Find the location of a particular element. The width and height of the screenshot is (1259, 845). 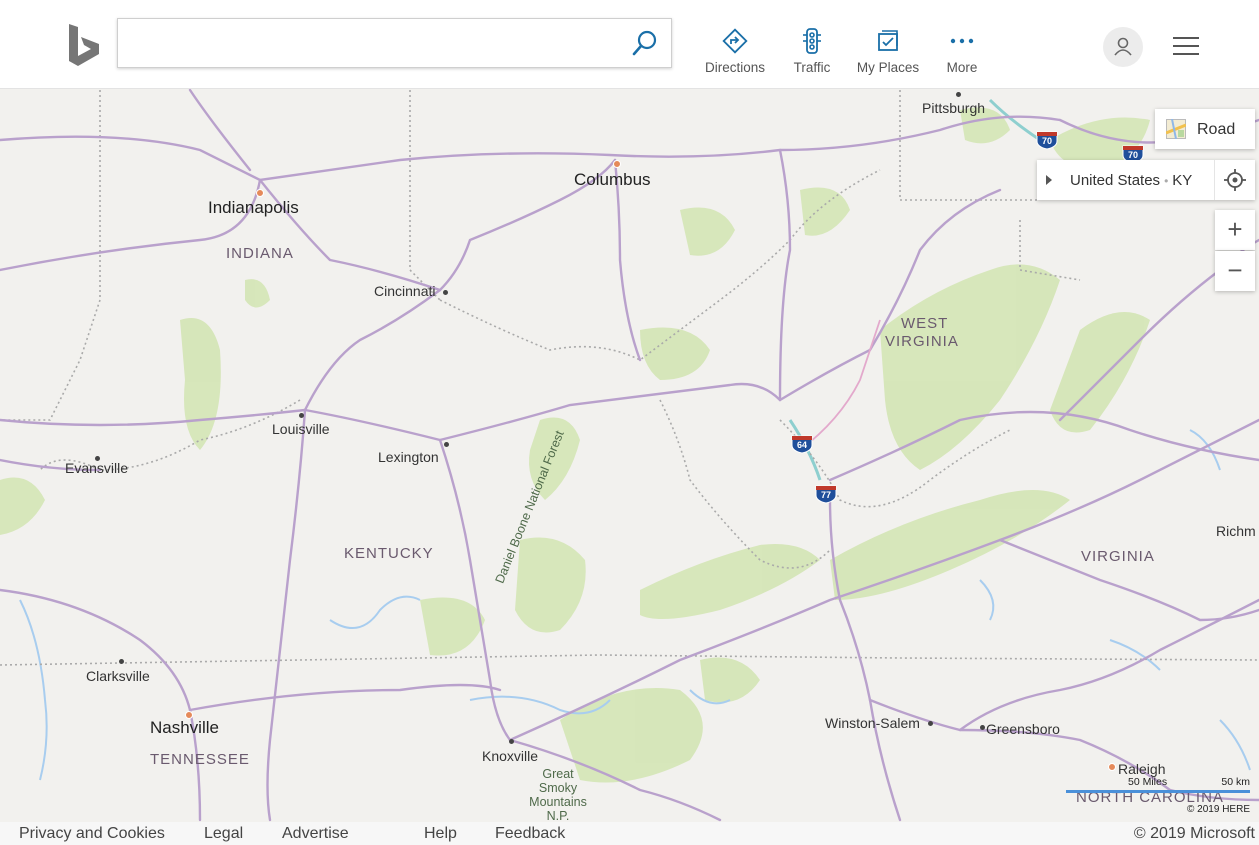

map-label-greensboro: Greensboro is located at coordinates (1023, 729).